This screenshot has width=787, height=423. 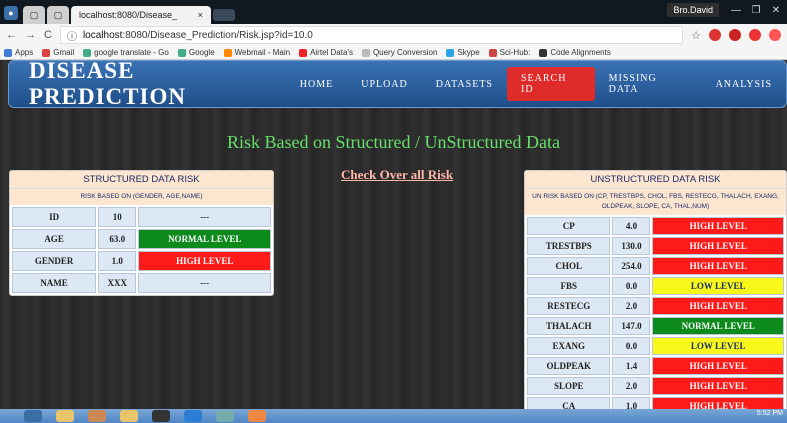 I want to click on table-row: RESTECG 2.0 HIGH LEVEL, so click(x=655, y=306).